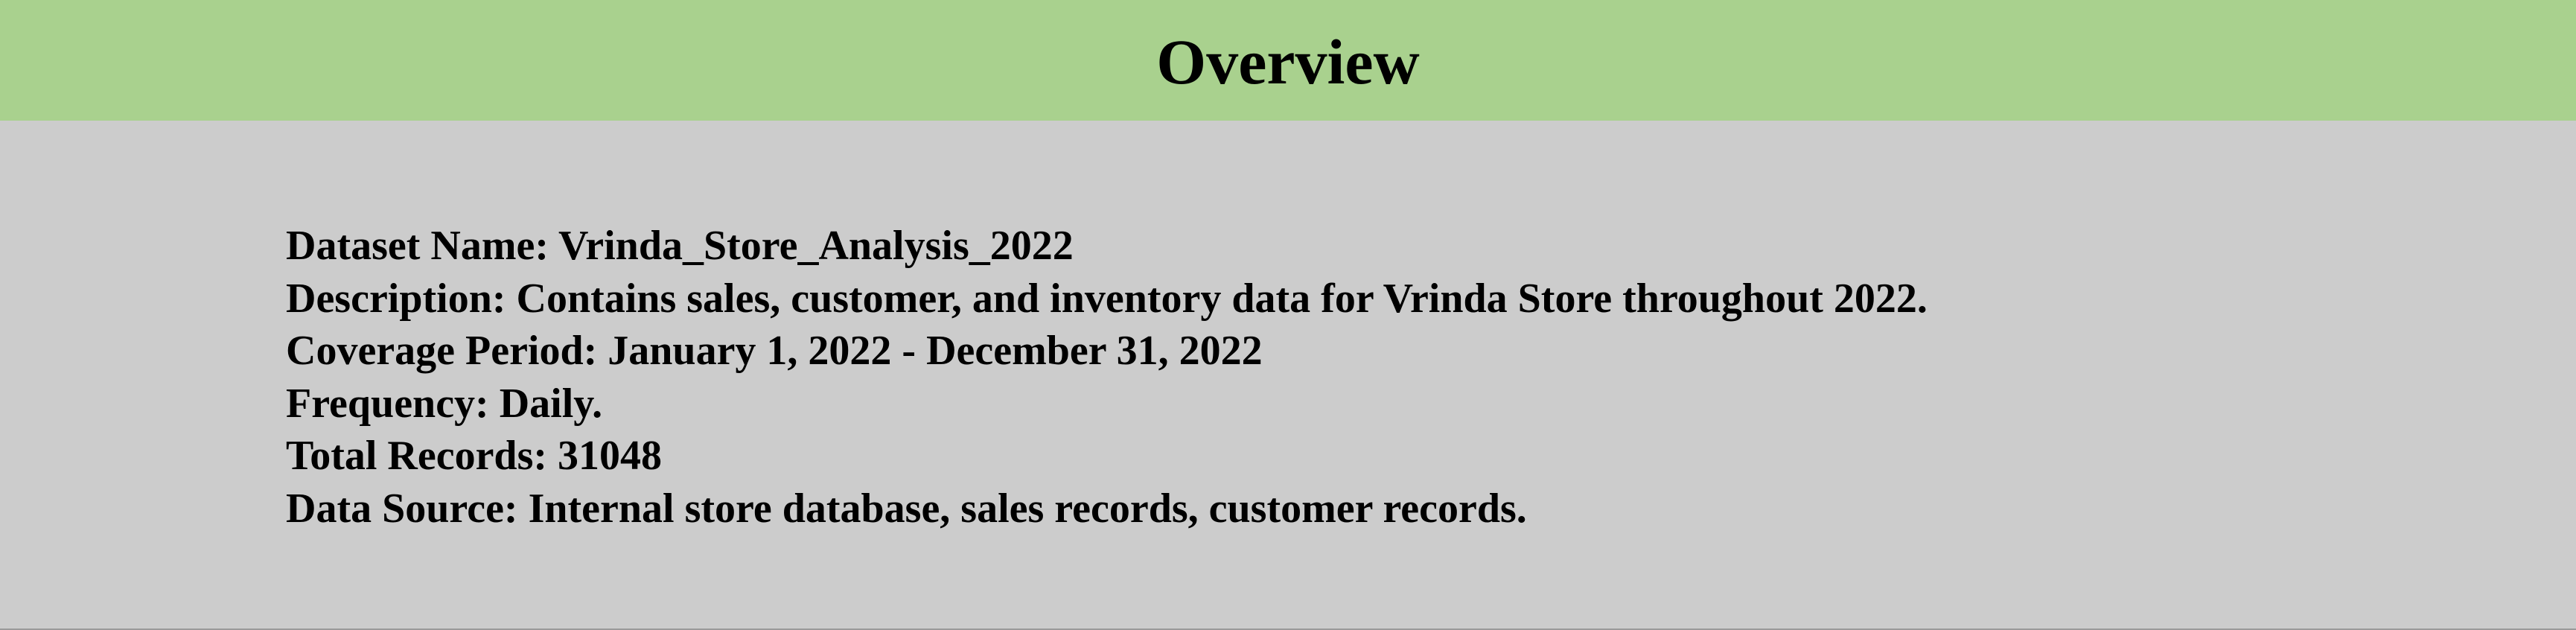 The width and height of the screenshot is (2576, 630). What do you see at coordinates (444, 403) in the screenshot?
I see `frequency-line: Frequency: Daily.` at bounding box center [444, 403].